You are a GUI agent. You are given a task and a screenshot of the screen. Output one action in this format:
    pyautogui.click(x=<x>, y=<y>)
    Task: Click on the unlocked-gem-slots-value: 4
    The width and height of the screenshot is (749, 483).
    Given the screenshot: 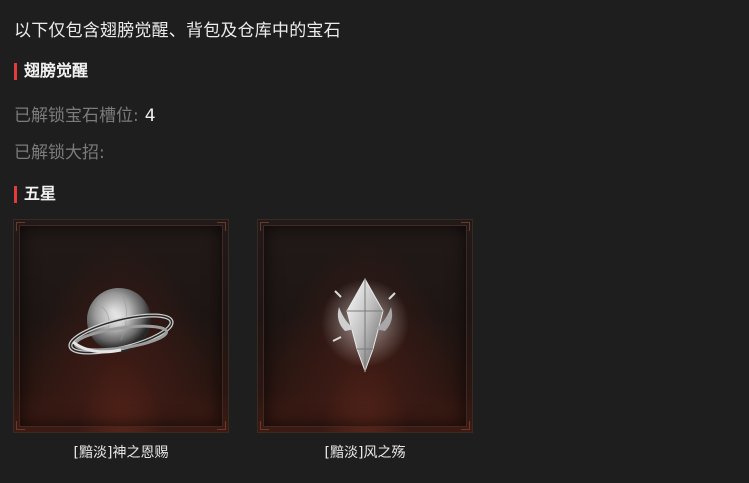 What is the action you would take?
    pyautogui.click(x=150, y=116)
    